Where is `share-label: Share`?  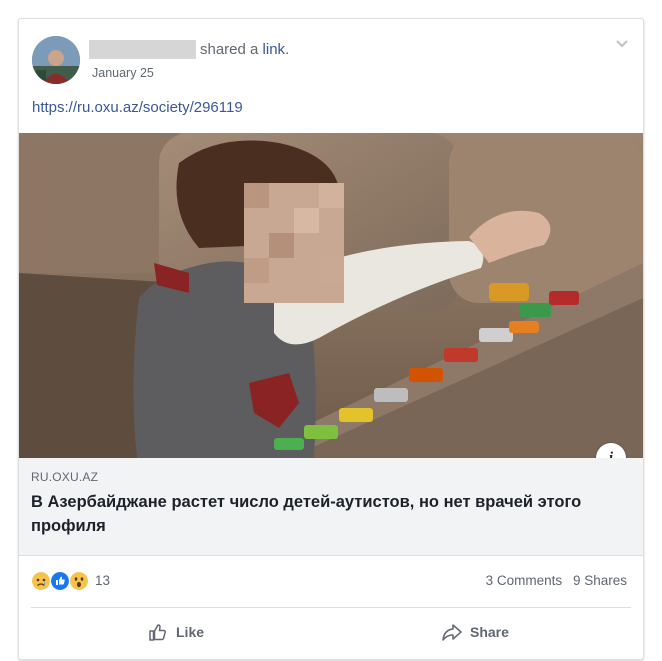 share-label: Share is located at coordinates (489, 632).